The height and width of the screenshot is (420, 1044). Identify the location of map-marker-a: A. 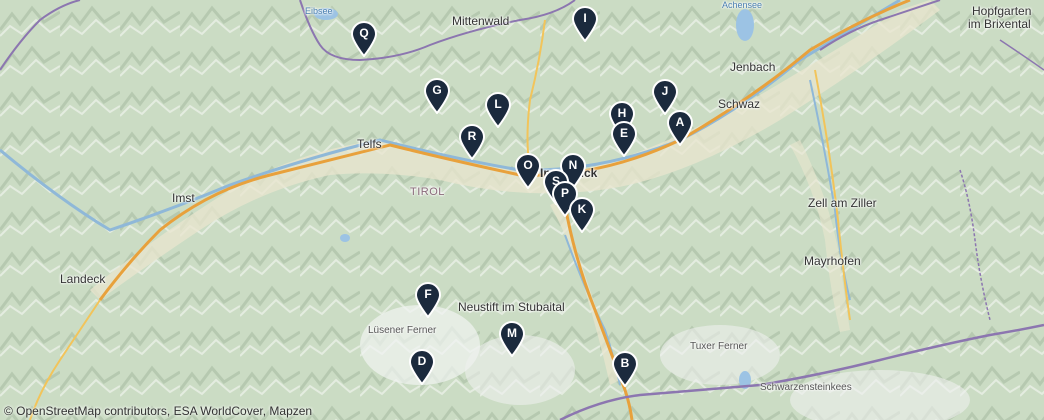
(680, 128).